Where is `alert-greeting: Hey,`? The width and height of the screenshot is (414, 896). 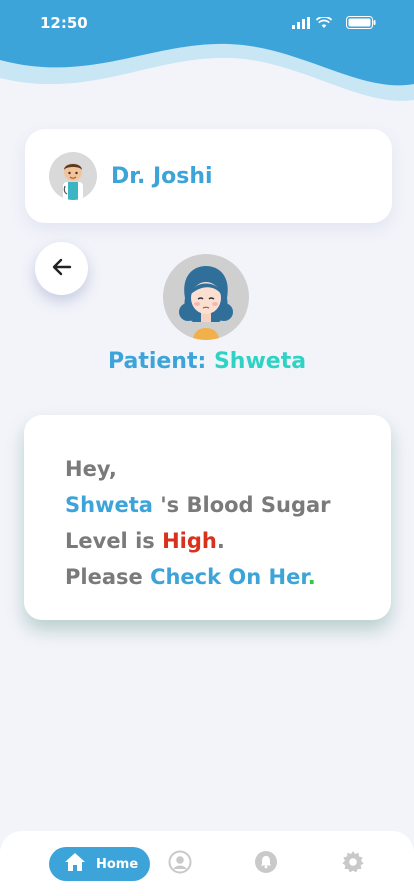 alert-greeting: Hey, is located at coordinates (91, 469).